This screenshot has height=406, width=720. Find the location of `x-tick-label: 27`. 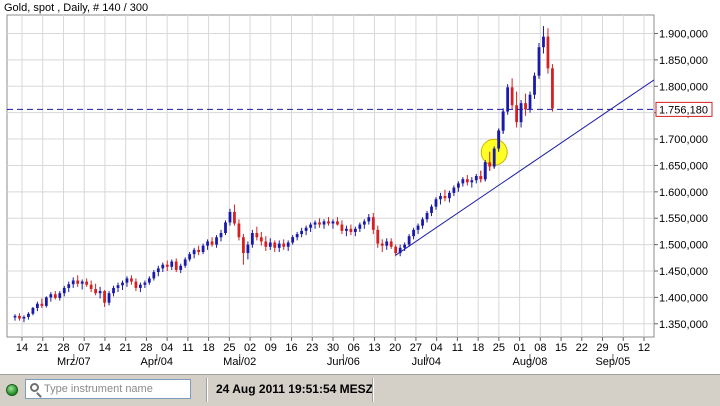

x-tick-label: 27 is located at coordinates (416, 348).